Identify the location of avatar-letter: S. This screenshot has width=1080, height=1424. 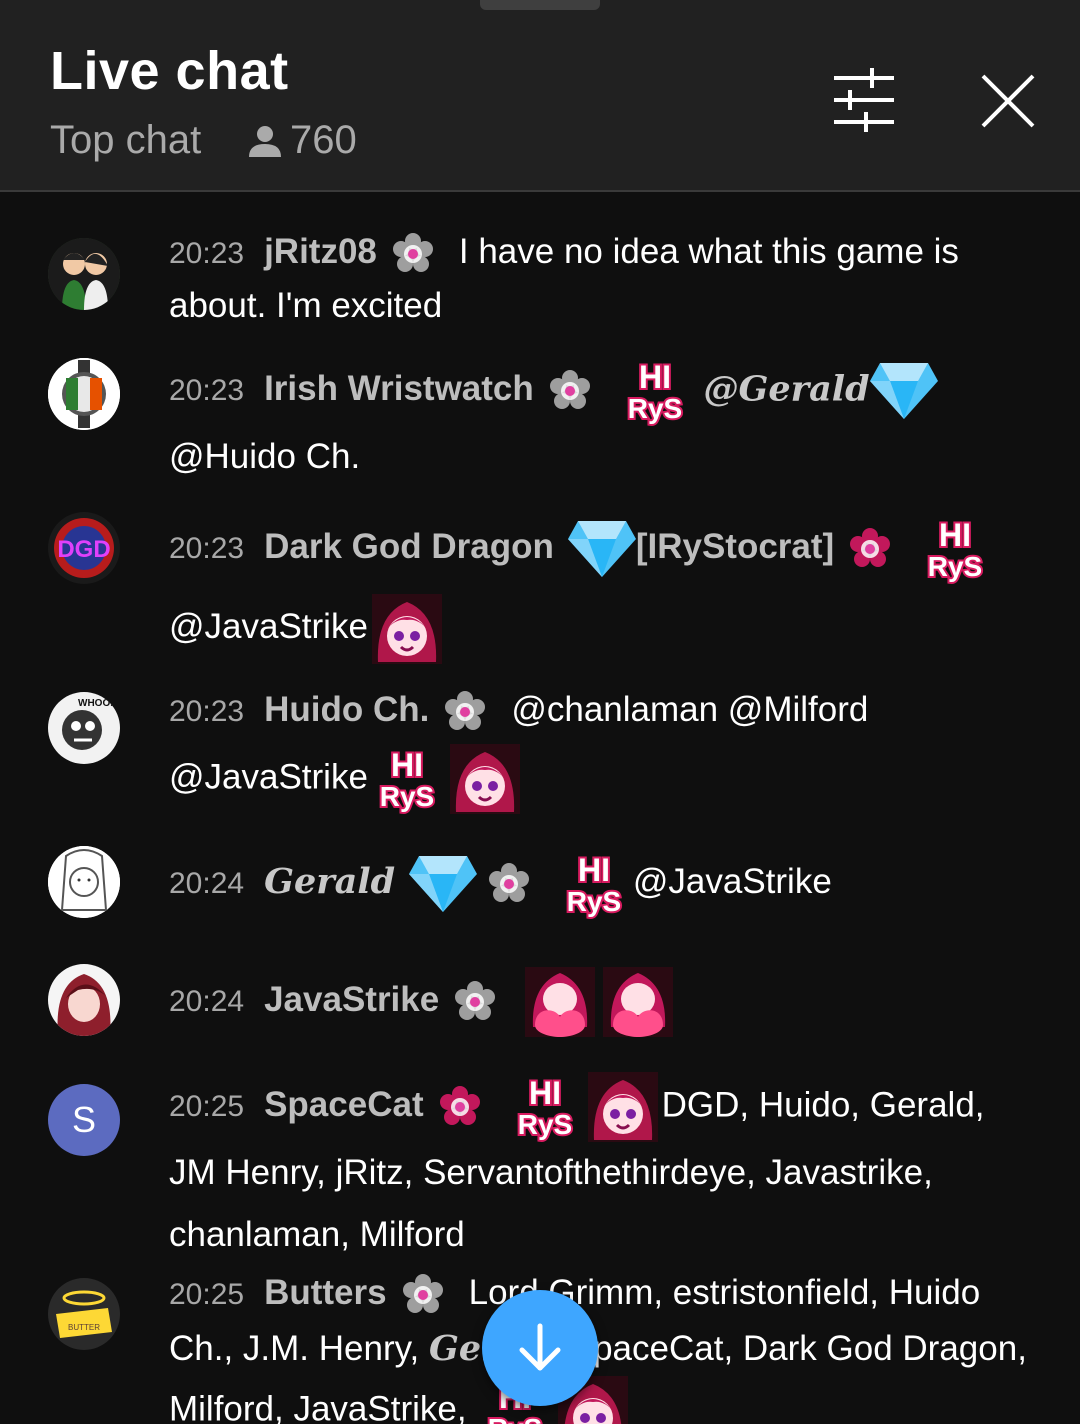
(83, 1119).